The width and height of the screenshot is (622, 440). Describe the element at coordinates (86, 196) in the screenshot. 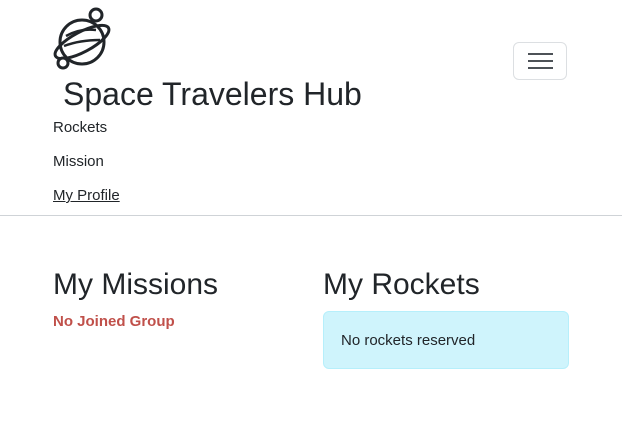

I see `nav-link-my-profile: My Profile` at that location.